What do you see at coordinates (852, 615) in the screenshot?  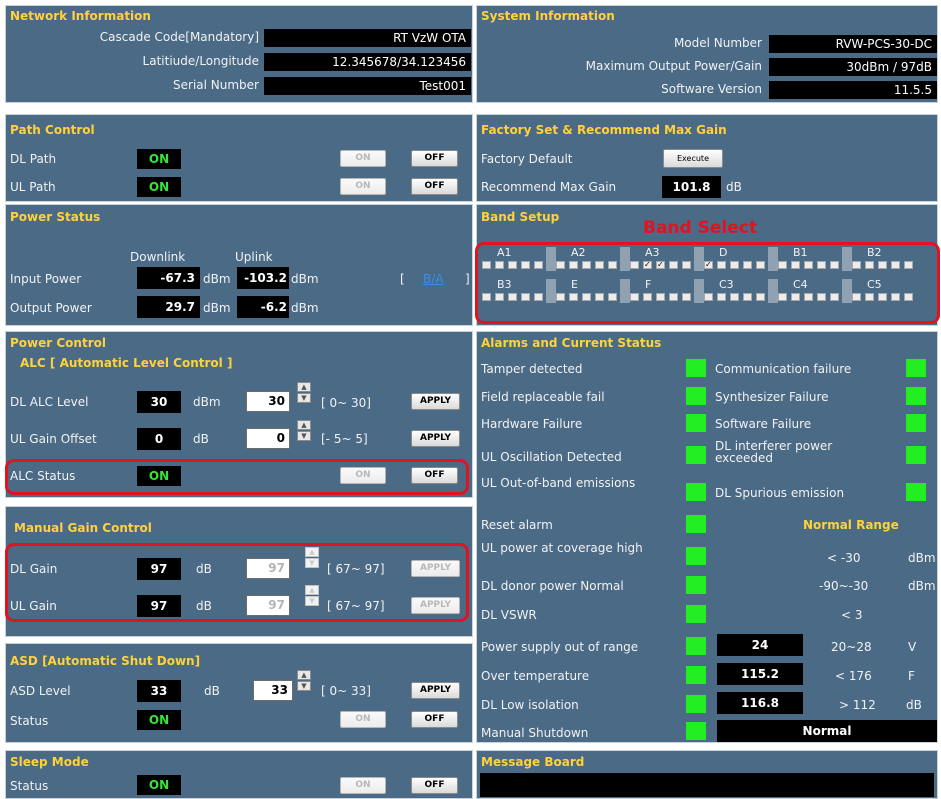 I see `dl-vswr-range: < 3` at bounding box center [852, 615].